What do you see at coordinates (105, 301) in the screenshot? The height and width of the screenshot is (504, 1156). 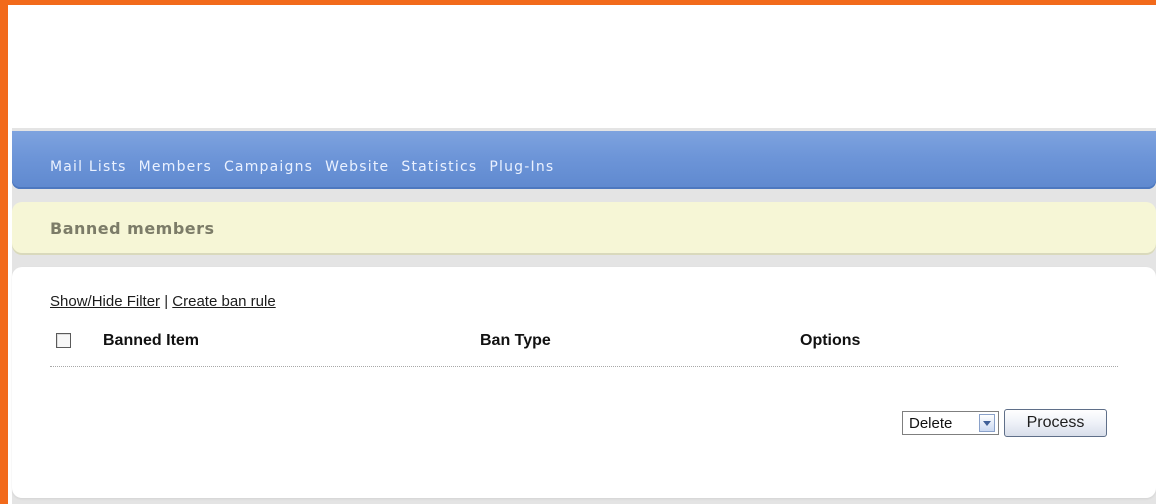 I see `show-hide-filter-link: Show/Hide Filter` at bounding box center [105, 301].